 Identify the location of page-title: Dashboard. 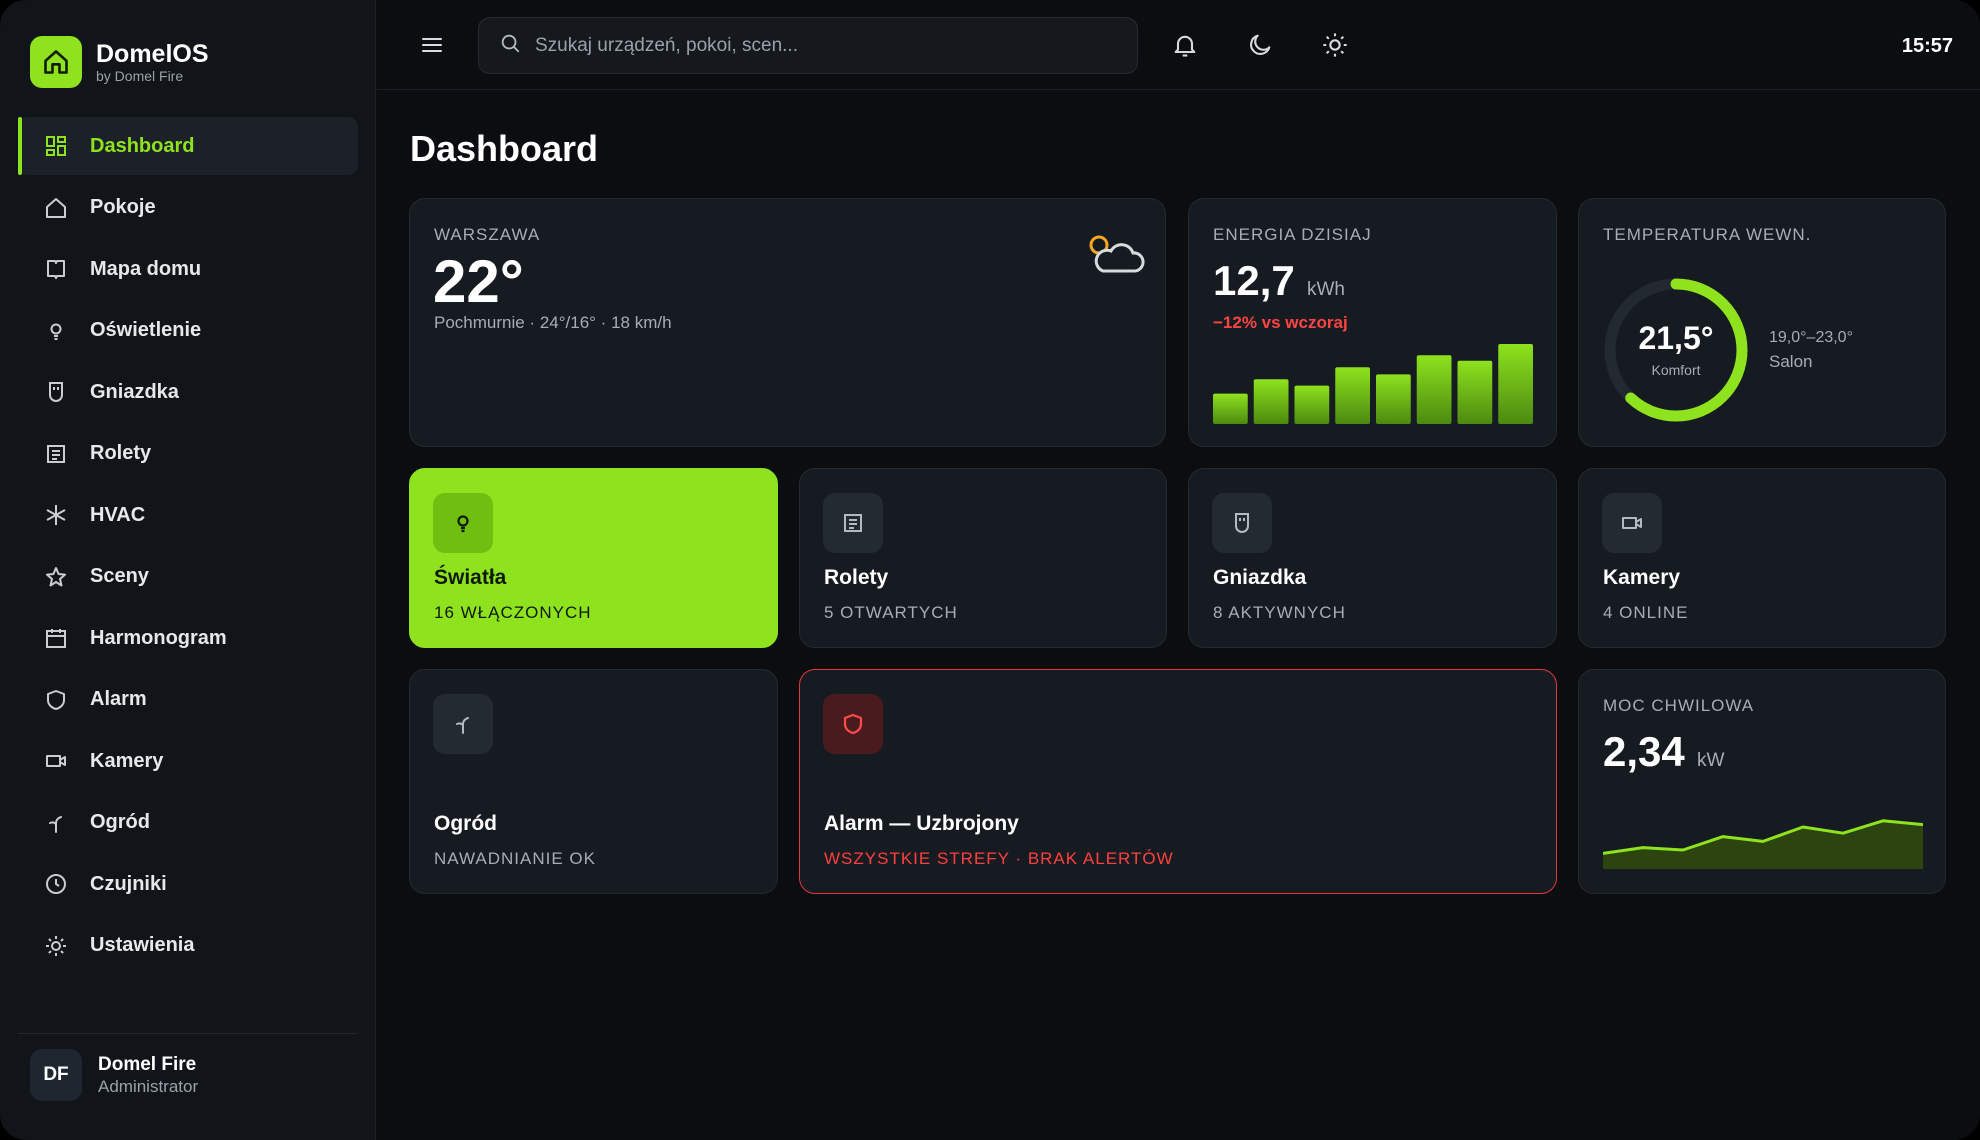
(504, 148).